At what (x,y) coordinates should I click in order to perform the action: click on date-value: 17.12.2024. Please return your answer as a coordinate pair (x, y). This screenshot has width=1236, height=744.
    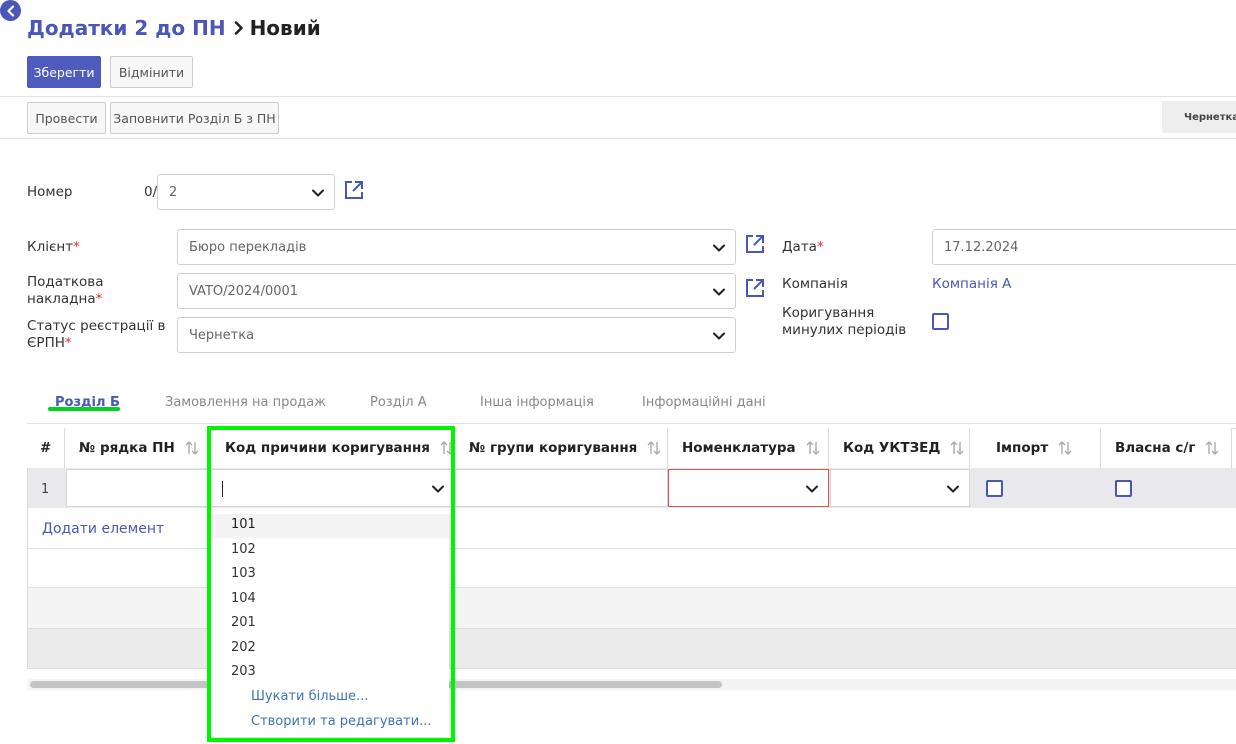
    Looking at the image, I should click on (981, 247).